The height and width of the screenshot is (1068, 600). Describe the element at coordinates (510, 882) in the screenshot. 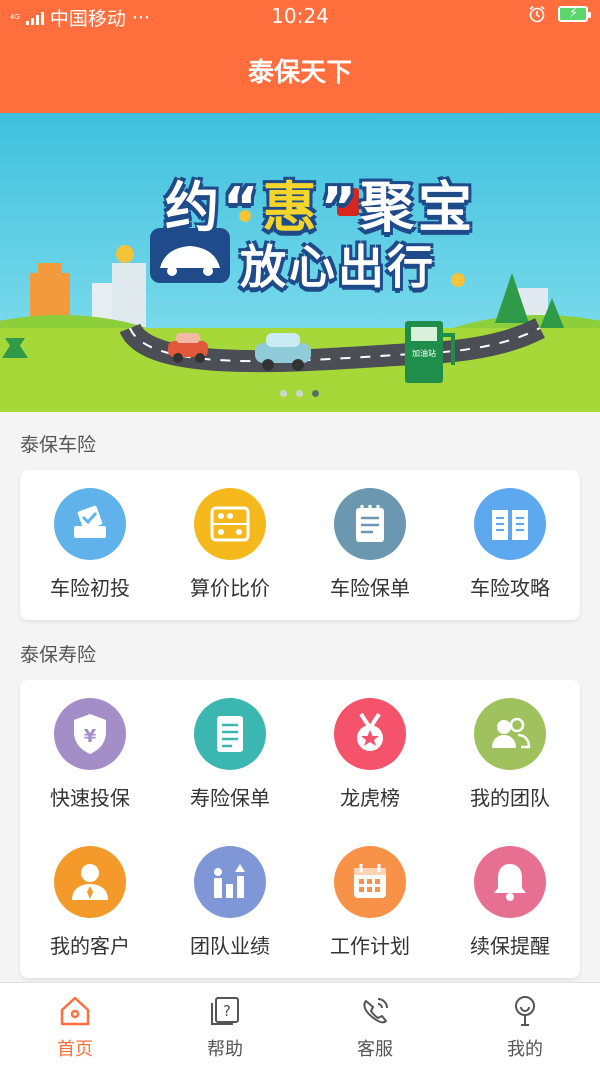

I see `bell-icon` at that location.